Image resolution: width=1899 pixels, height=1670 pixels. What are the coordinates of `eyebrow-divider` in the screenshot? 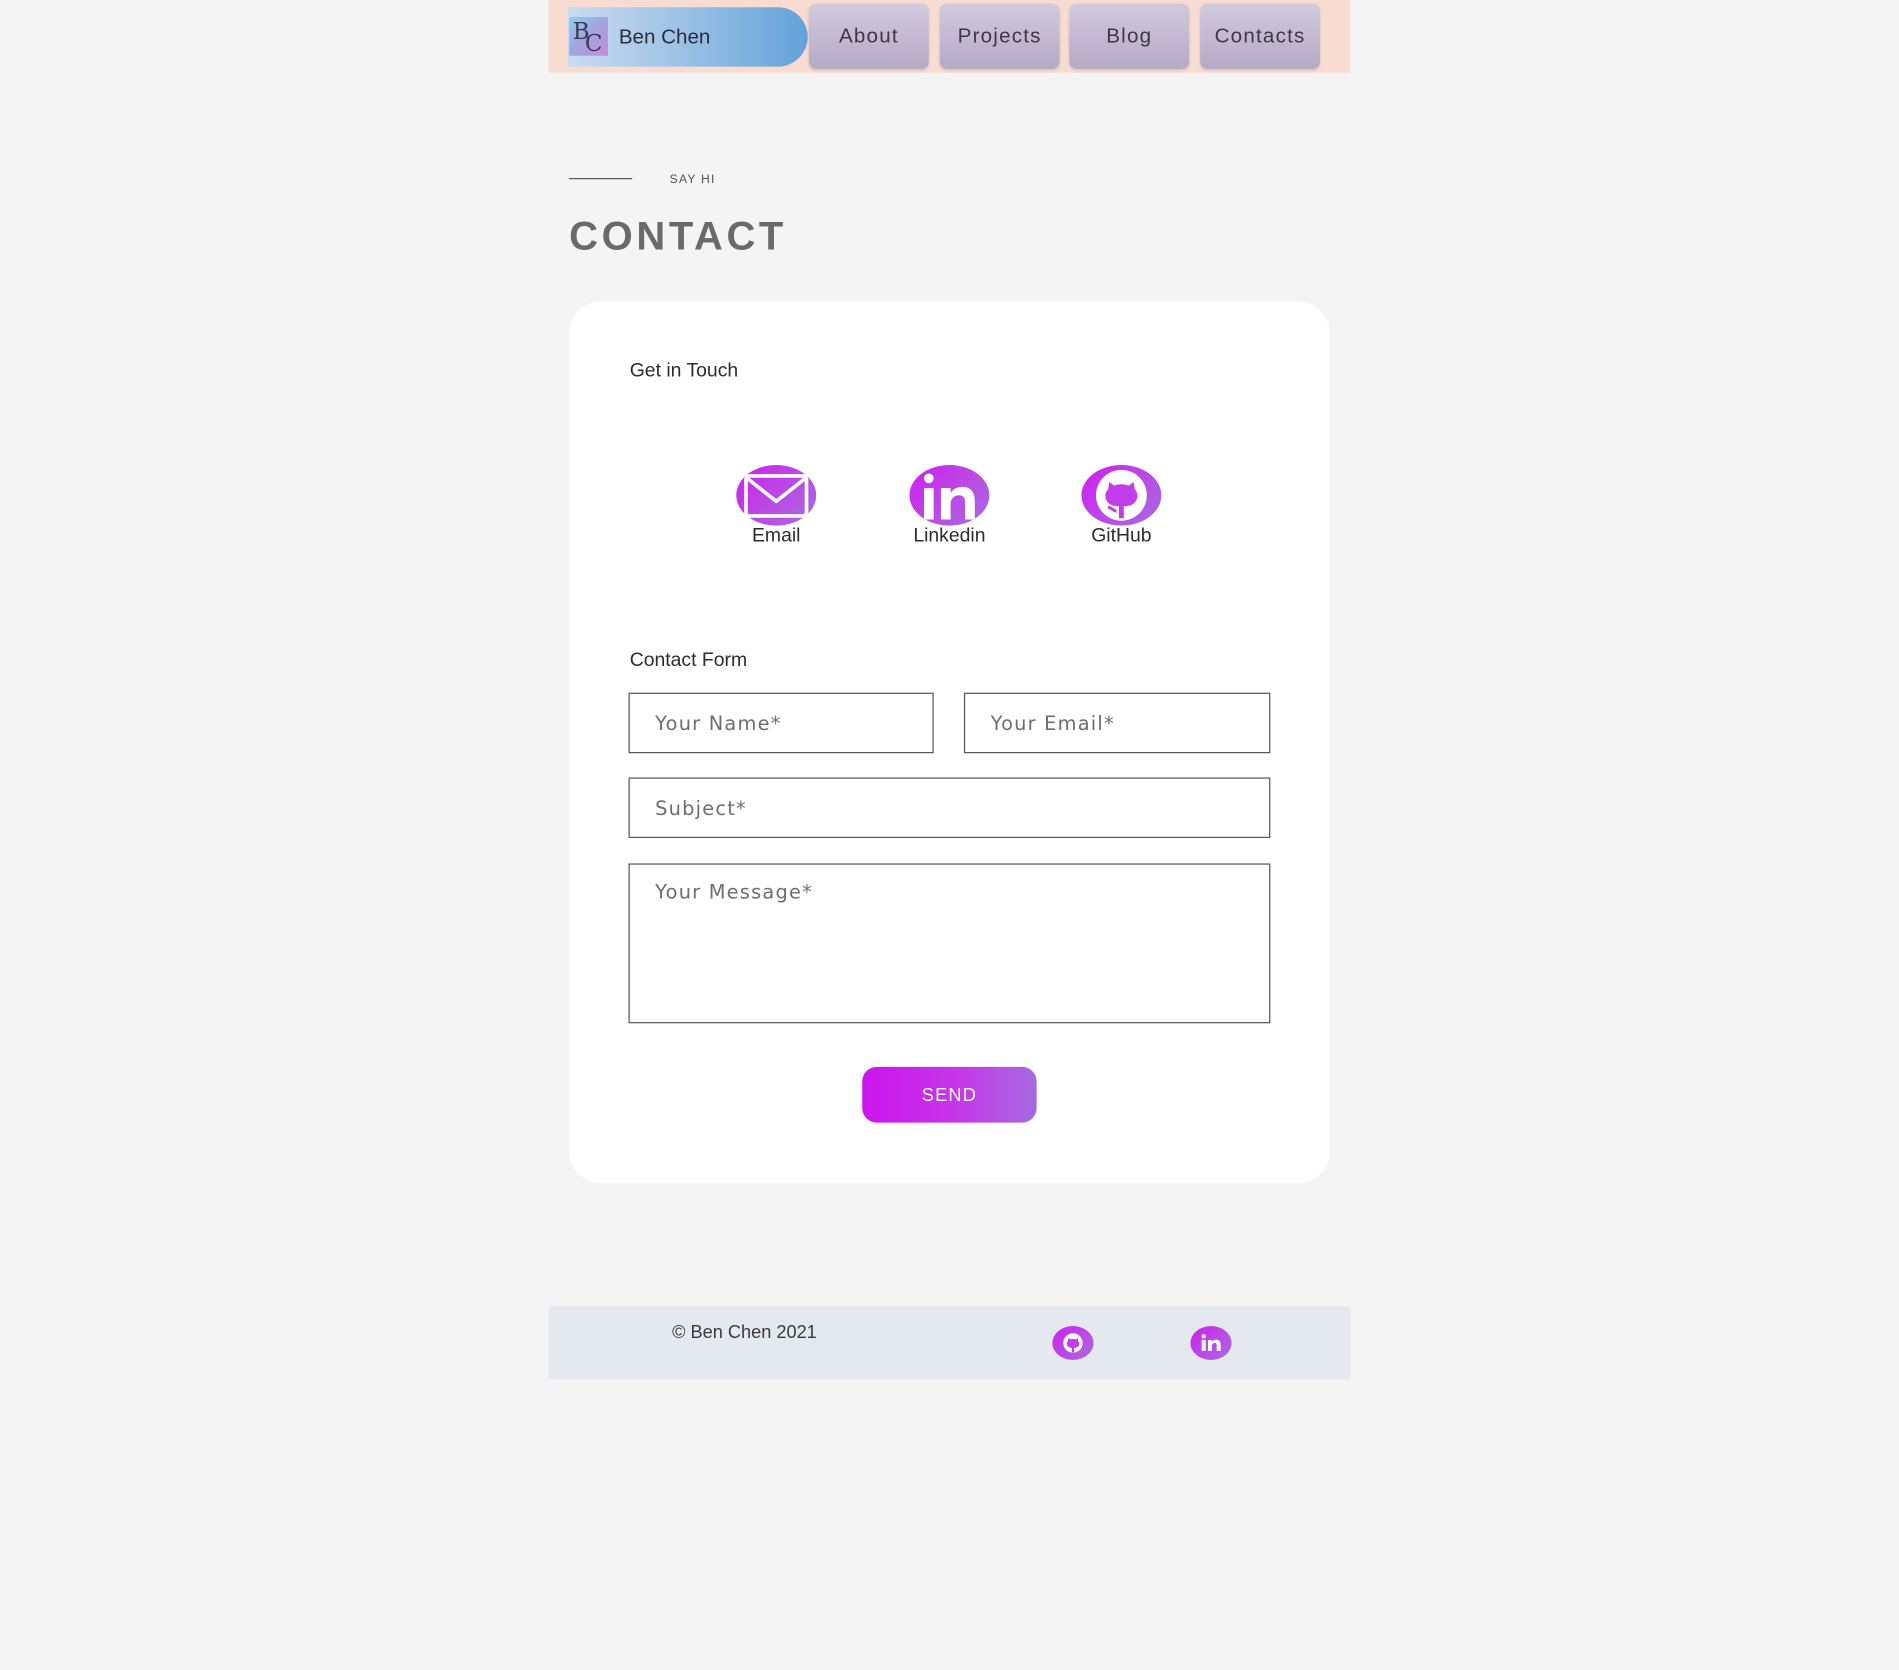 It's located at (601, 179).